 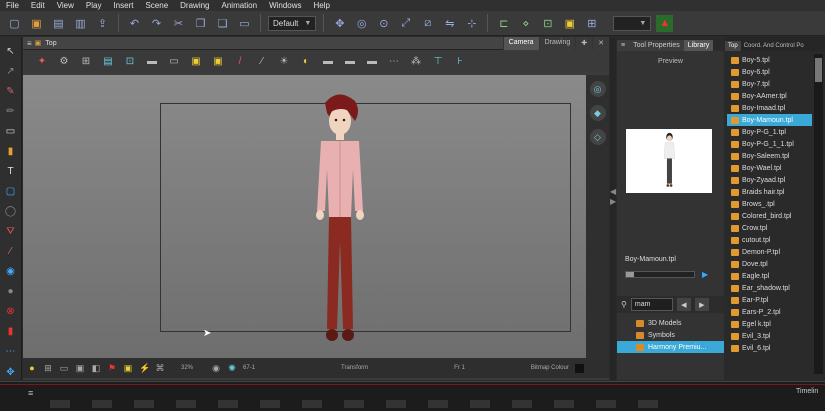 What do you see at coordinates (292, 23) in the screenshot?
I see `workspace-select: Default ▼` at bounding box center [292, 23].